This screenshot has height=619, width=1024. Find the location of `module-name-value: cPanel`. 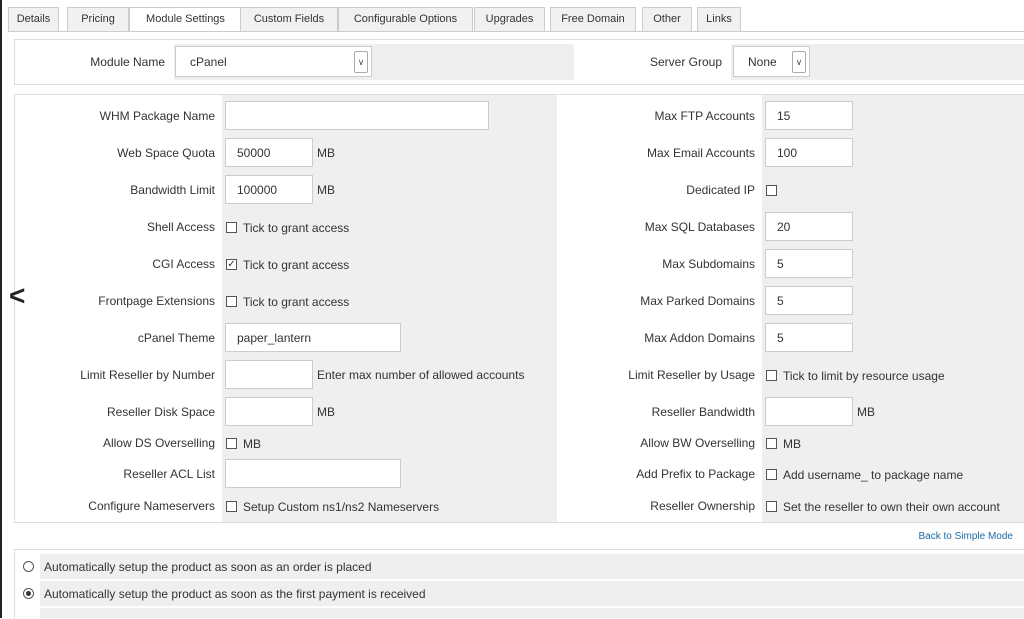

module-name-value: cPanel is located at coordinates (208, 62).